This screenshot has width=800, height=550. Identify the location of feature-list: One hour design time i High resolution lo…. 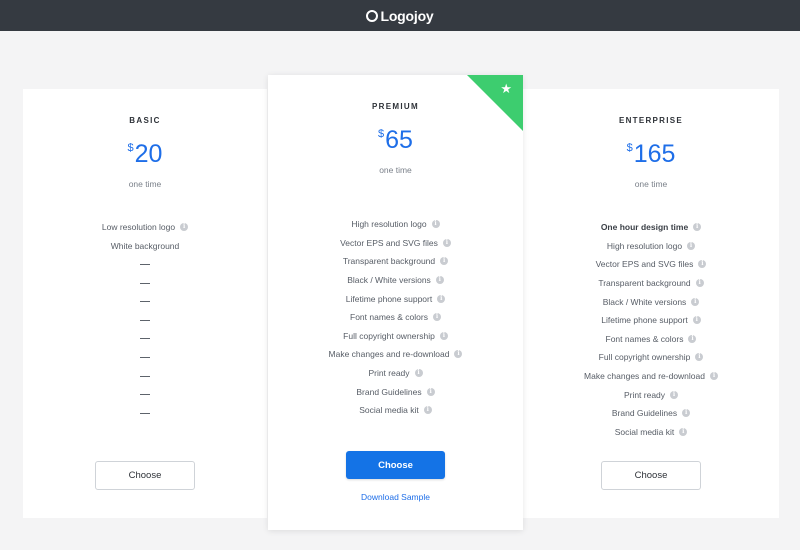
(651, 329).